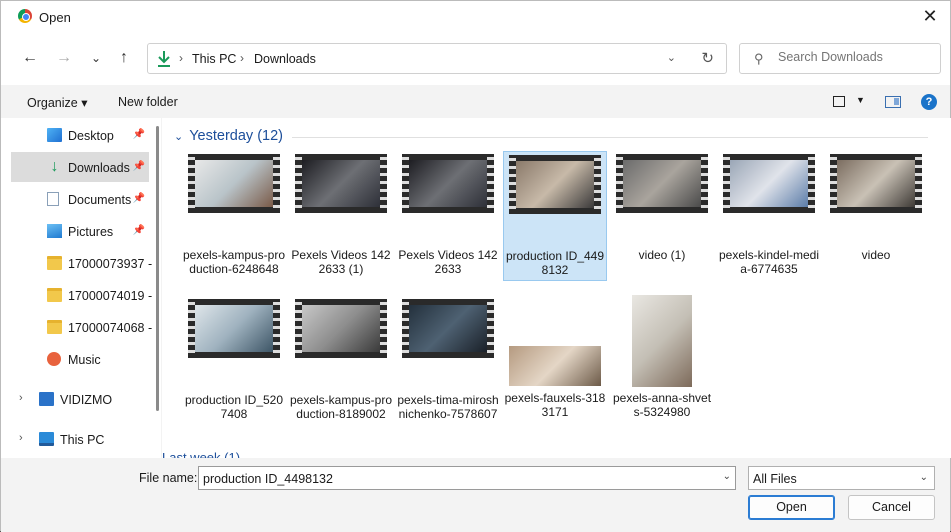 This screenshot has width=951, height=532. What do you see at coordinates (201, 454) in the screenshot?
I see `group-header-last-week: Last week (1)` at bounding box center [201, 454].